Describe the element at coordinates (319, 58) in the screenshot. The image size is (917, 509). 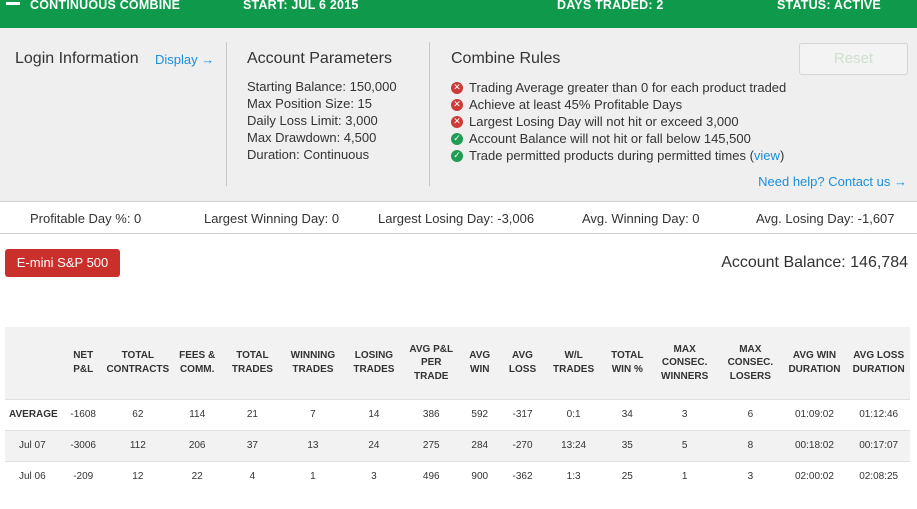
I see `account-parameters-title: Account Parameters` at that location.